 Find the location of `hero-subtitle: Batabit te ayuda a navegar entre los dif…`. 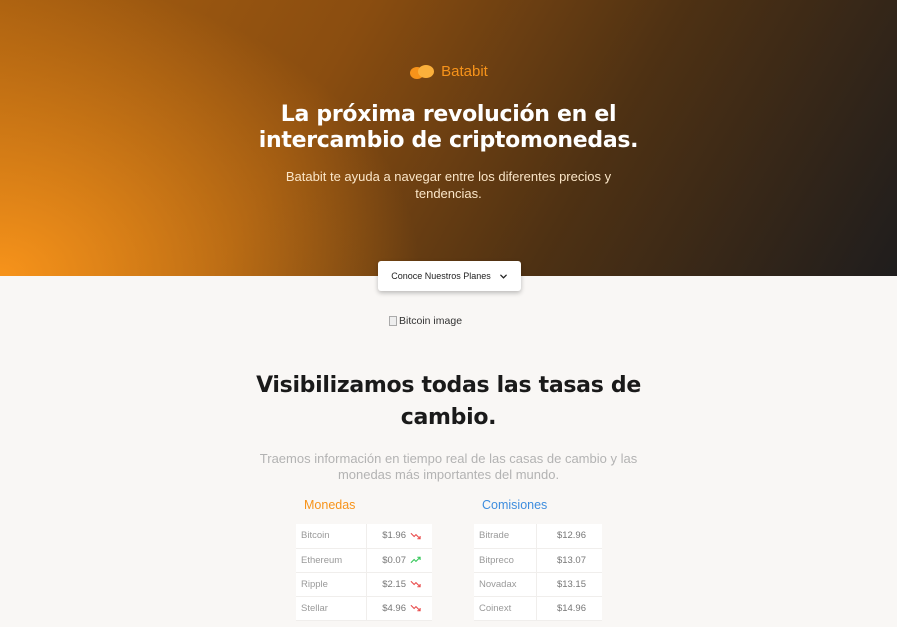

hero-subtitle: Batabit te ayuda a navegar entre los dif… is located at coordinates (448, 185).